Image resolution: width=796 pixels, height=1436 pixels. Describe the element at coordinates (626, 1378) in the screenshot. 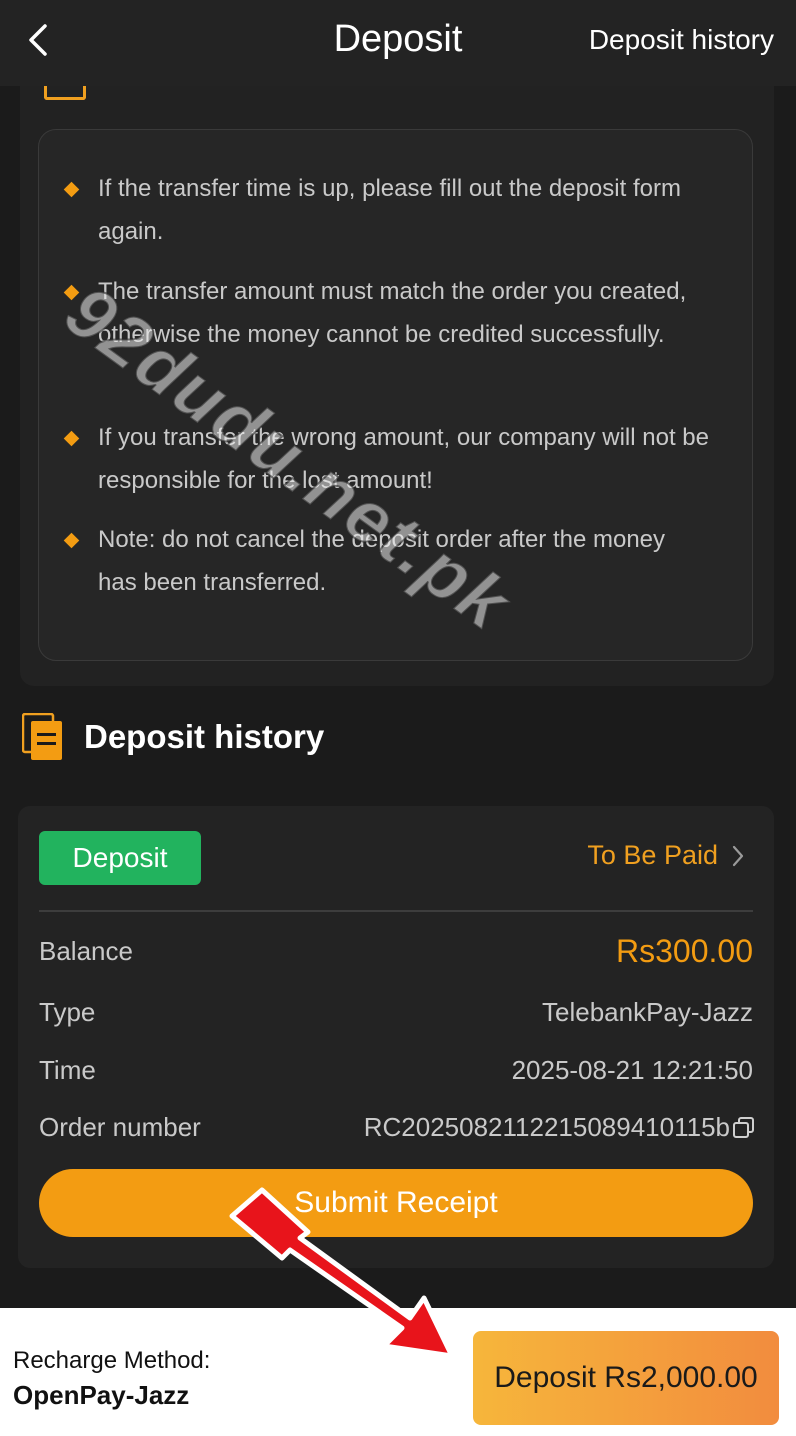

I see `deposit-button: Deposit Rs2,000.00` at that location.